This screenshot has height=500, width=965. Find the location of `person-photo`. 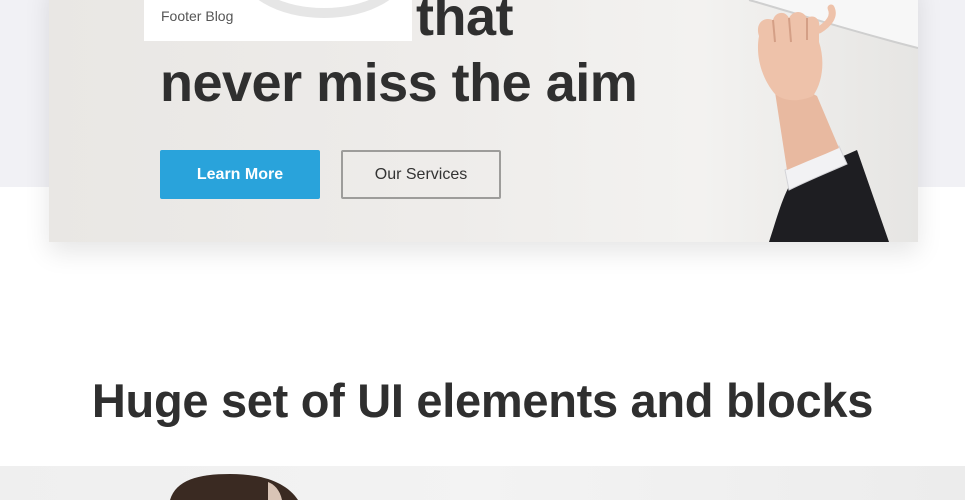

person-photo is located at coordinates (234, 487).